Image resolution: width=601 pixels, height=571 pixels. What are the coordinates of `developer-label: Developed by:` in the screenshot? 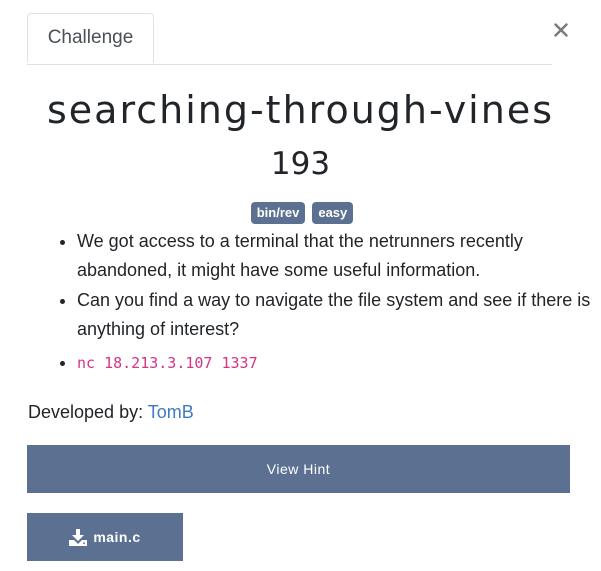 It's located at (86, 412).